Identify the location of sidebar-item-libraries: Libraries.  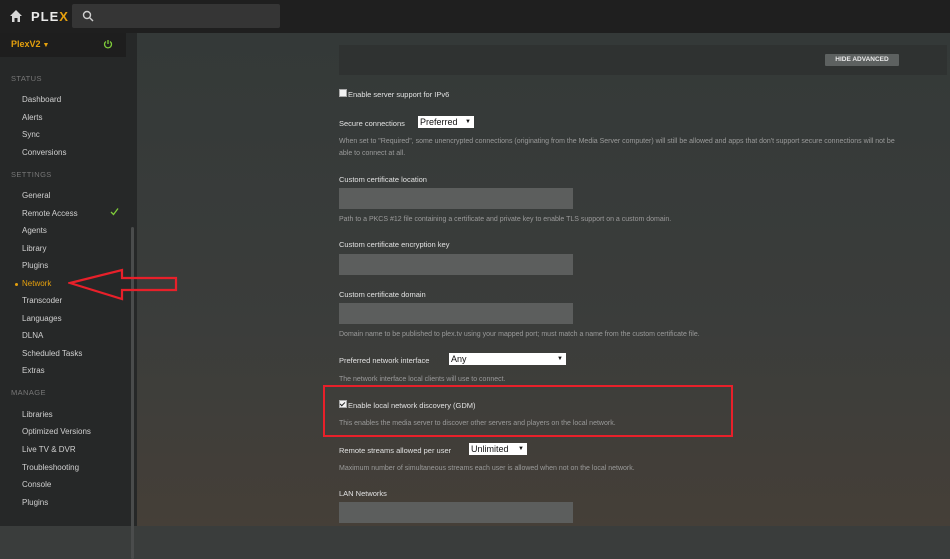
(37, 414).